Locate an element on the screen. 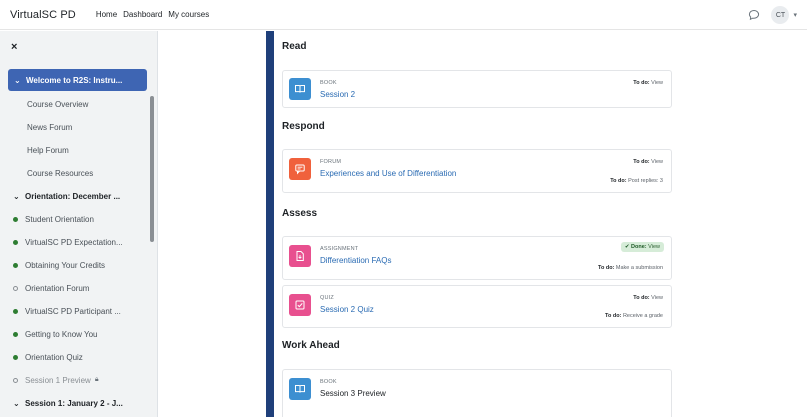  section-highlight-bar is located at coordinates (270, 224).